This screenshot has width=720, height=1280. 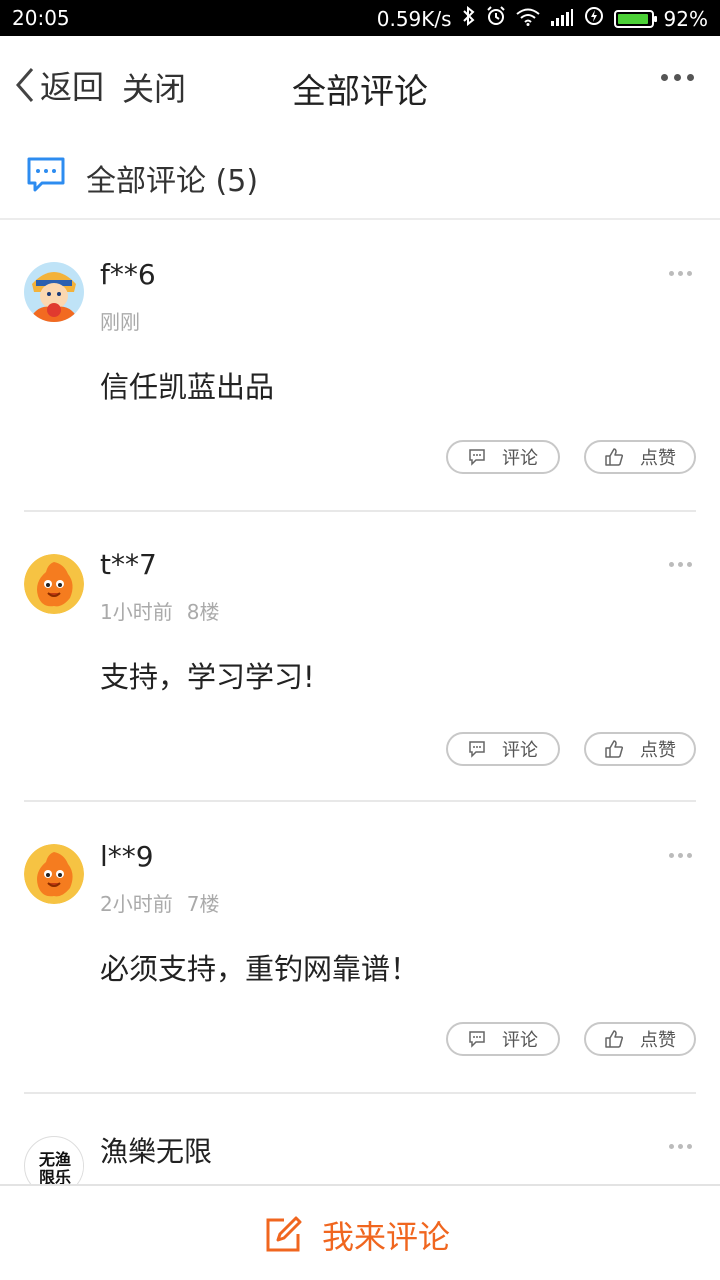 What do you see at coordinates (635, 18) in the screenshot?
I see `battery-icon` at bounding box center [635, 18].